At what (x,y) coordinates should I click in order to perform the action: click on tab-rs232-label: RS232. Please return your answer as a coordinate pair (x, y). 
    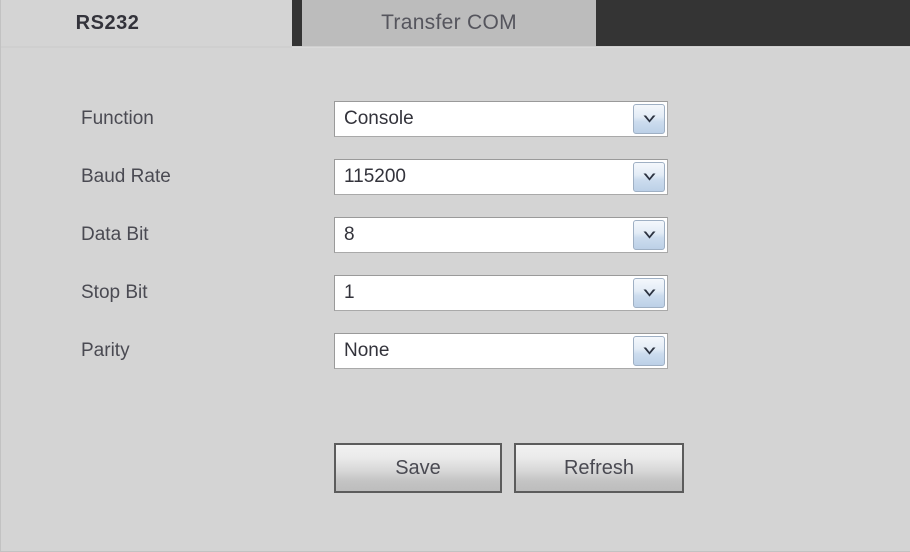
    Looking at the image, I should click on (107, 22).